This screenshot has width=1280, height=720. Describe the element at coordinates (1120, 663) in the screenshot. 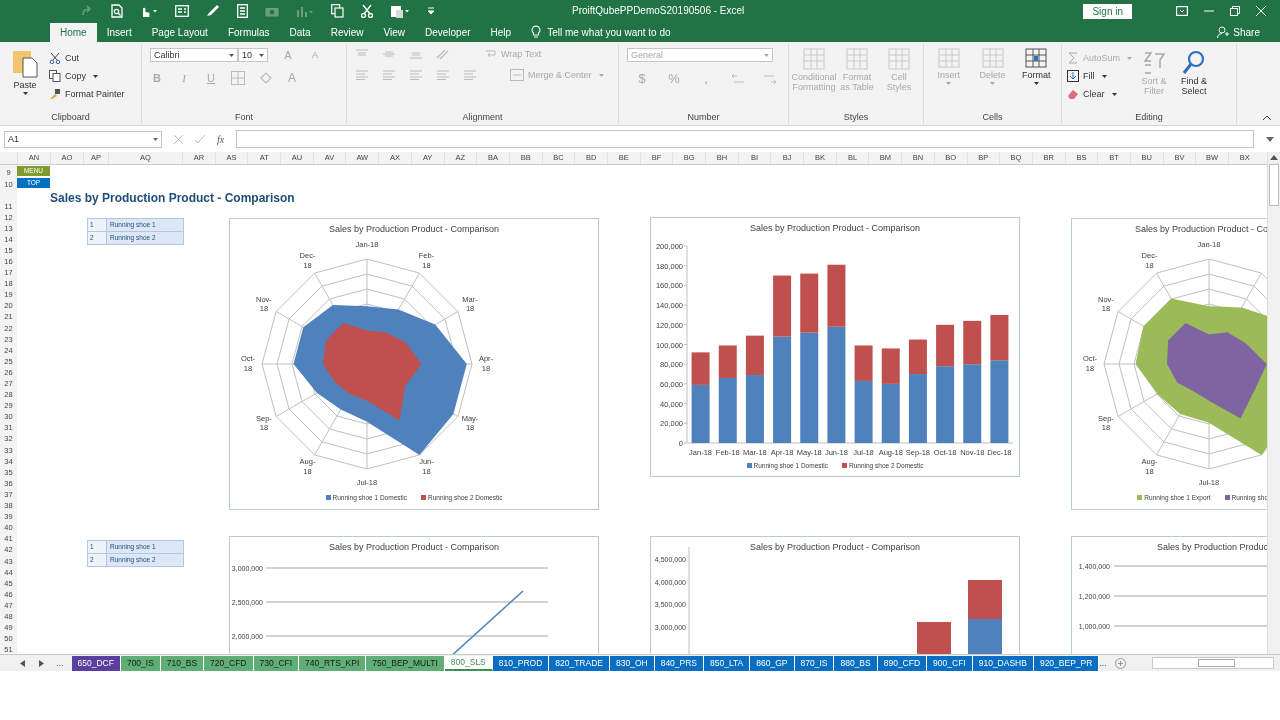

I see `add-sheet-icon` at that location.